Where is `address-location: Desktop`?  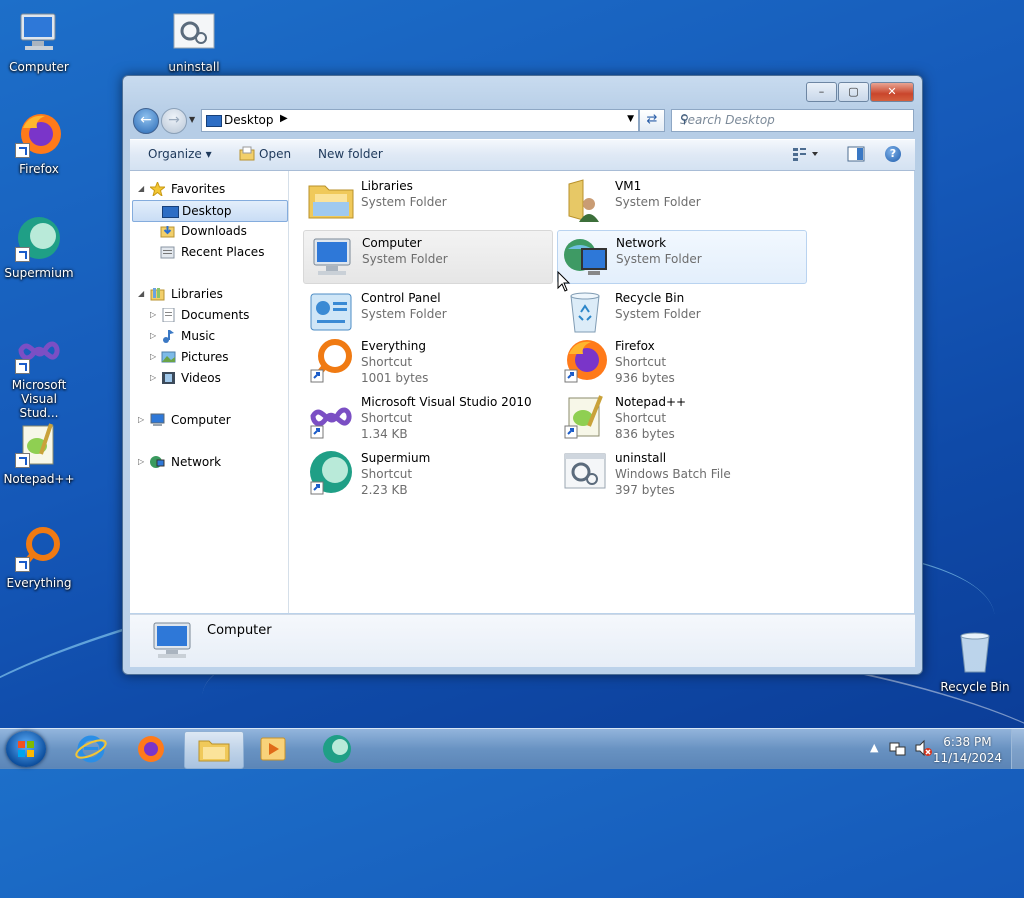 address-location: Desktop is located at coordinates (249, 120).